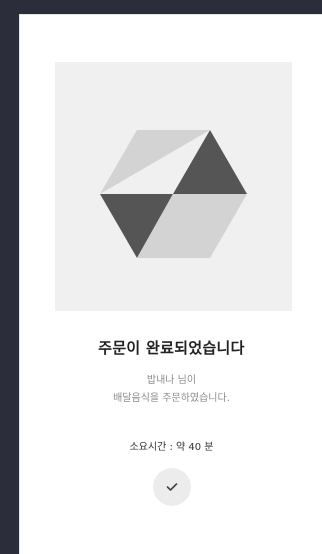 The image size is (322, 554). Describe the element at coordinates (171, 390) in the screenshot. I see `order-message: 밥내나 님이 배달음식을 주문하였습니다.` at that location.